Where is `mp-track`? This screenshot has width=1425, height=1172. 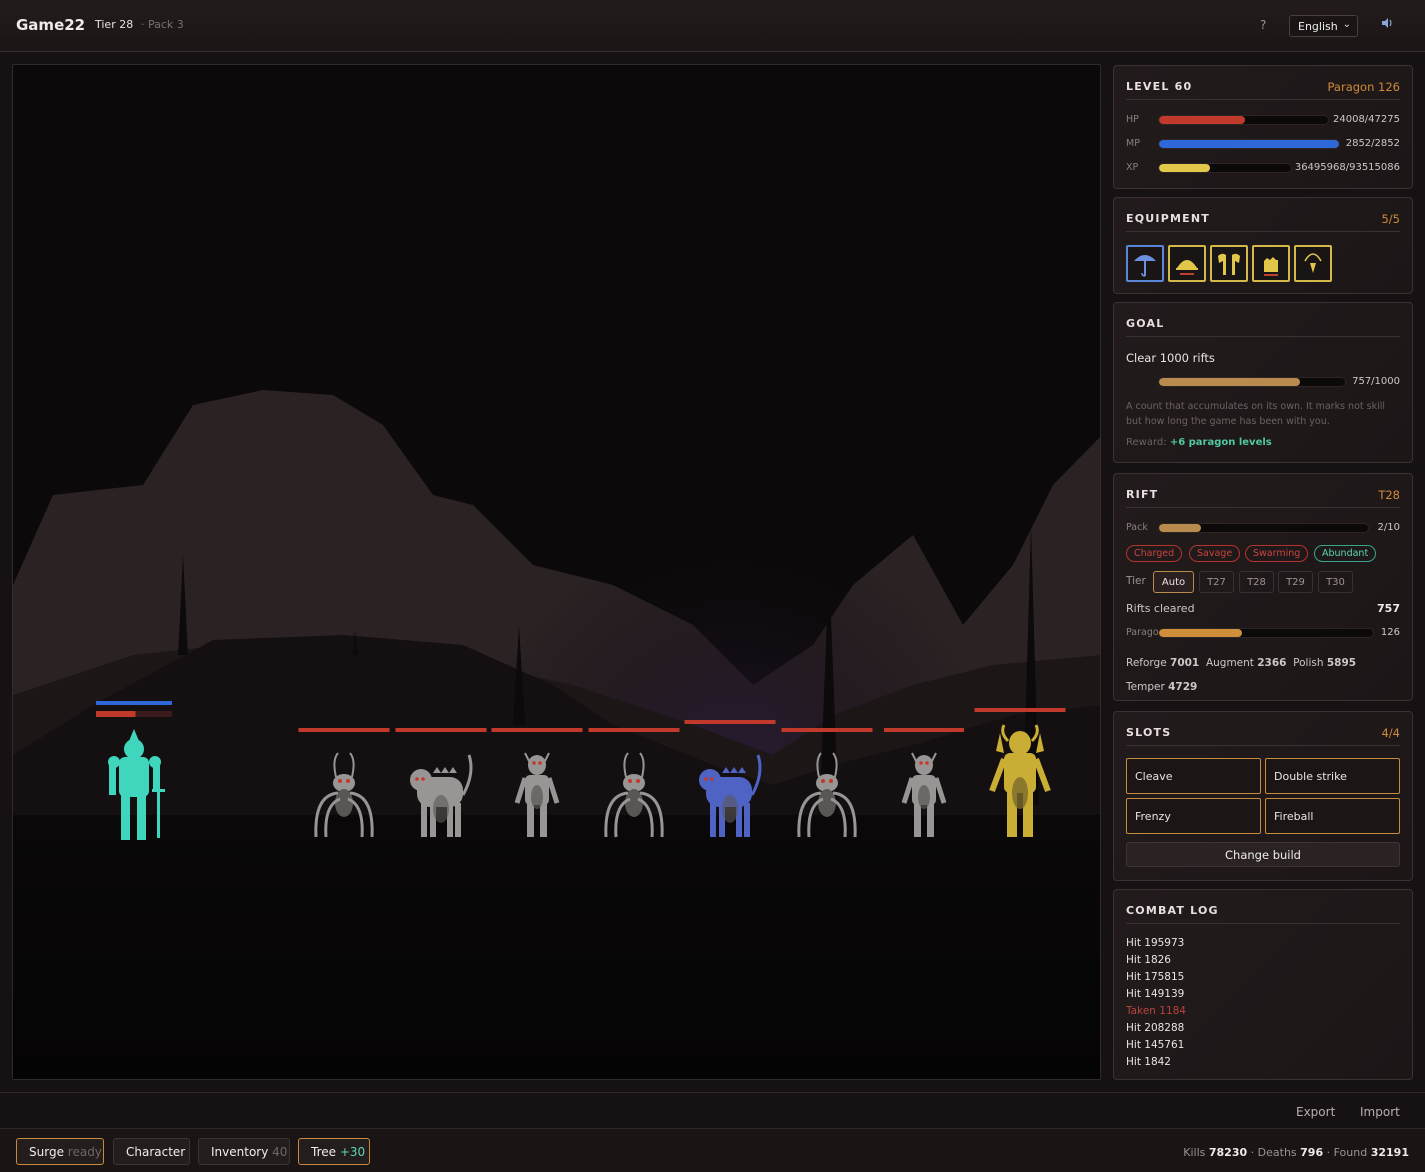
mp-track is located at coordinates (1249, 144).